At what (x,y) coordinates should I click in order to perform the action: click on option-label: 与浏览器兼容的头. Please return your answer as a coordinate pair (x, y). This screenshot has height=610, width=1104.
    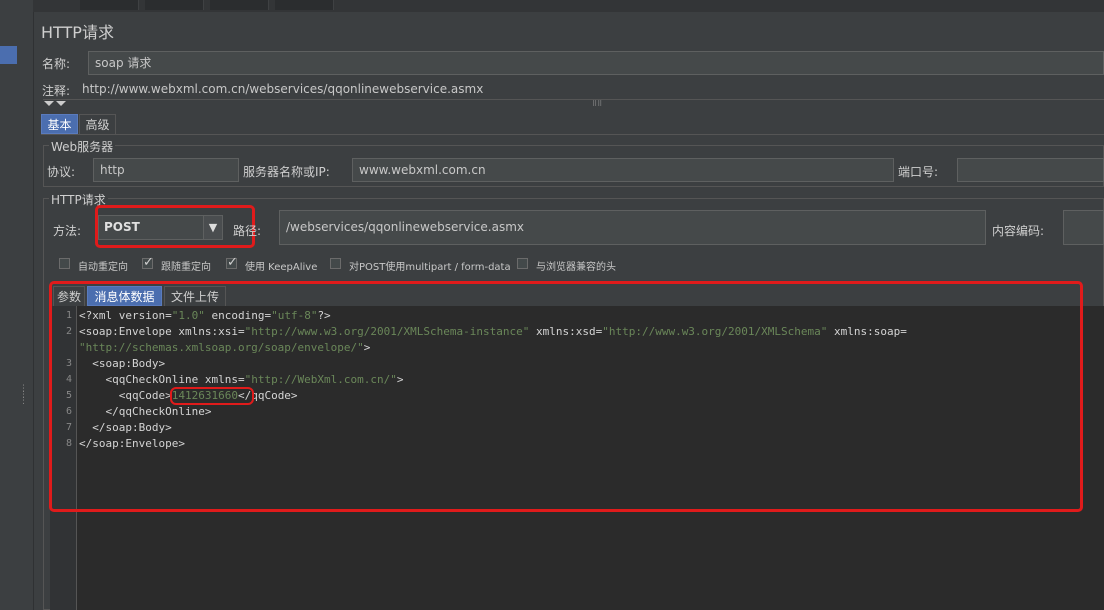
    Looking at the image, I should click on (576, 267).